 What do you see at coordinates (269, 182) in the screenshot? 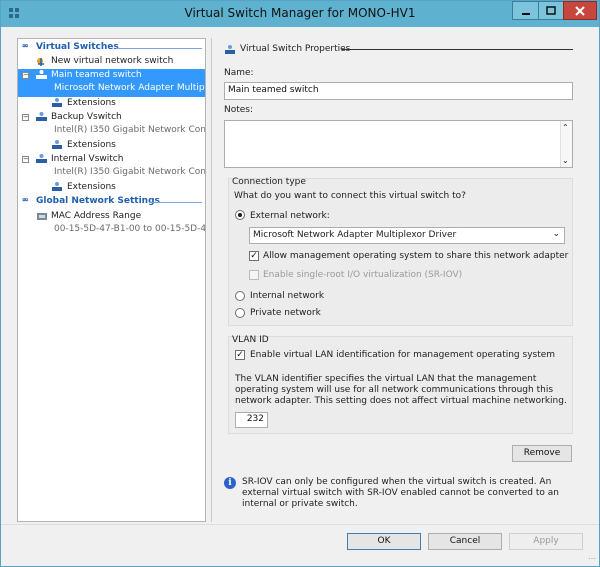
I see `connection-type-title: Connection type` at bounding box center [269, 182].